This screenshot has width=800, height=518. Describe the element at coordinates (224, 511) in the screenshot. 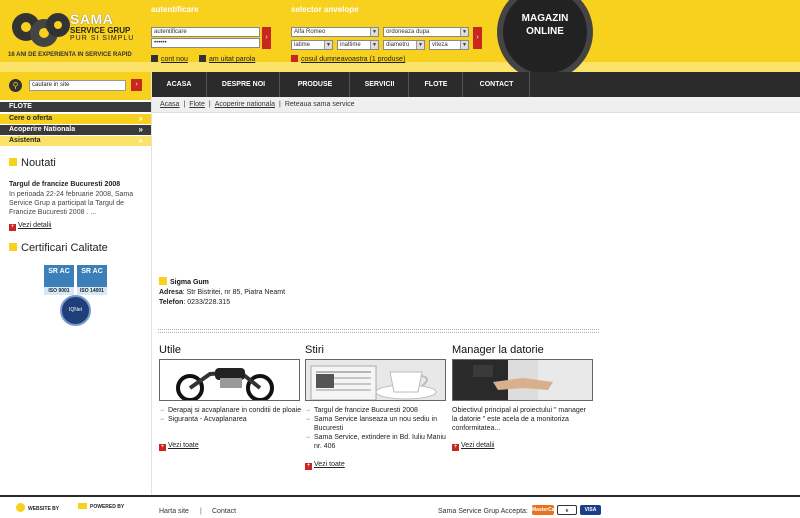

I see `footer-contact-link: Contact` at that location.